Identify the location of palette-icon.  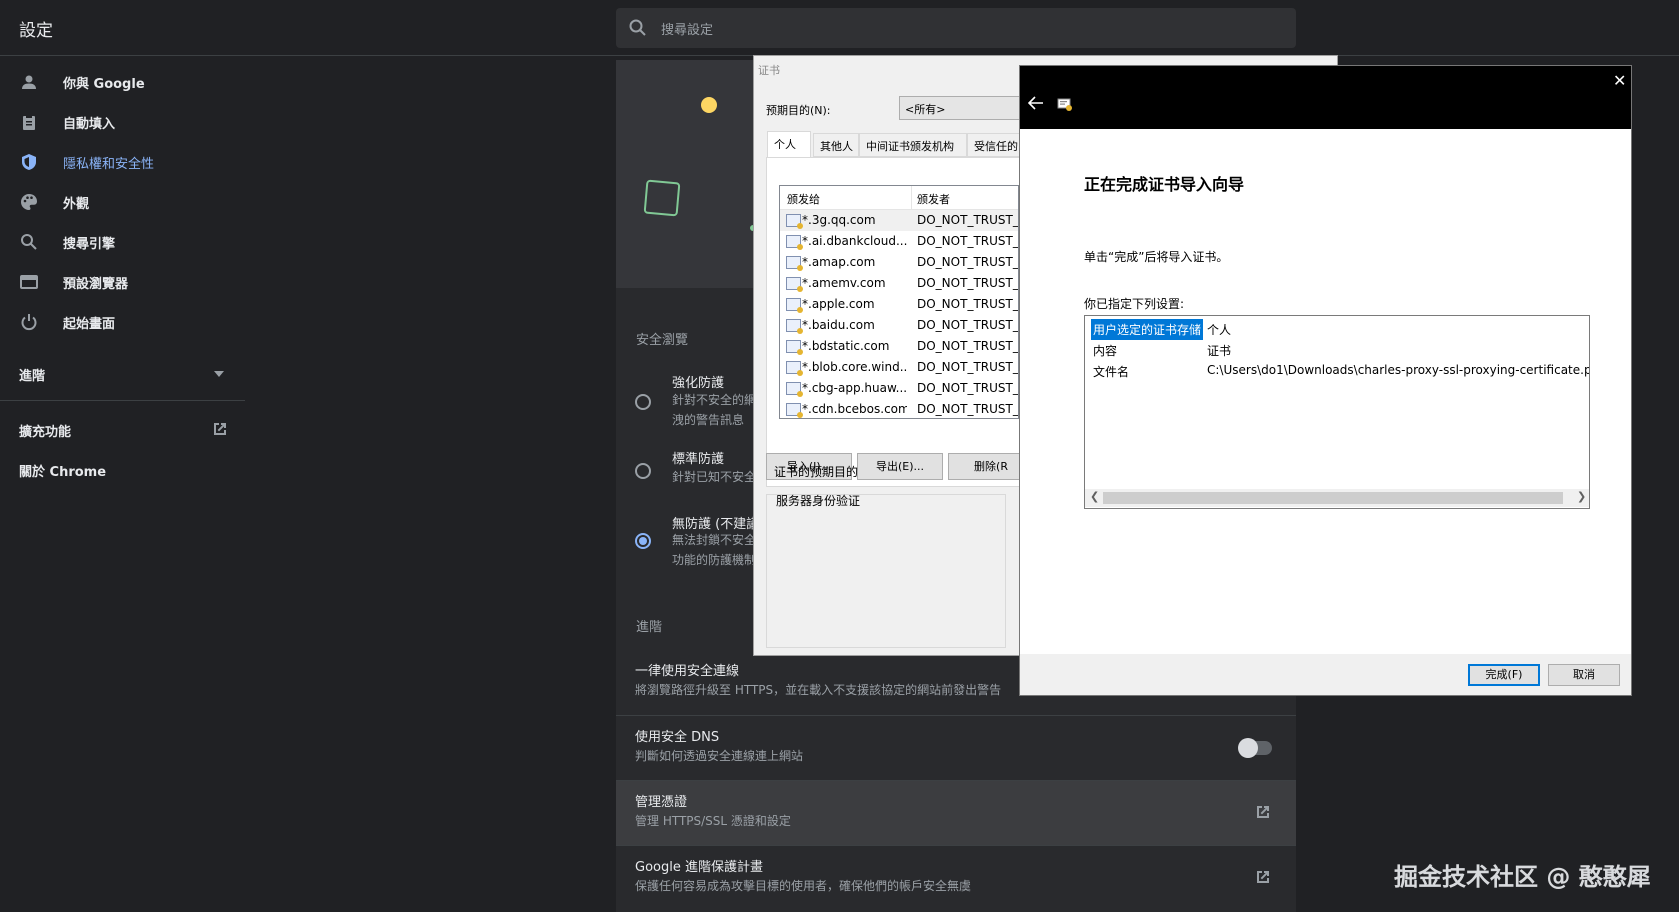
(29, 202).